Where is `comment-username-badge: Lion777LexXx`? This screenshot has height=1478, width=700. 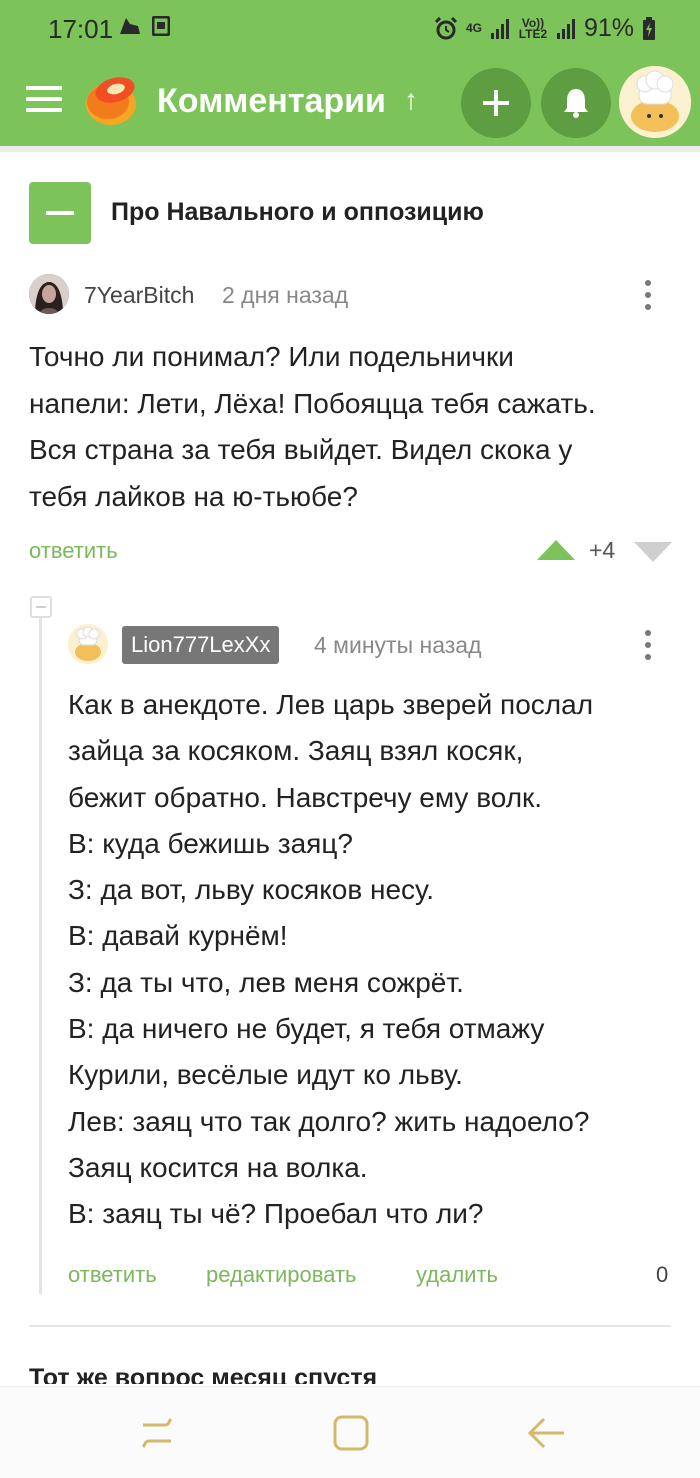
comment-username-badge: Lion777LexXx is located at coordinates (201, 645).